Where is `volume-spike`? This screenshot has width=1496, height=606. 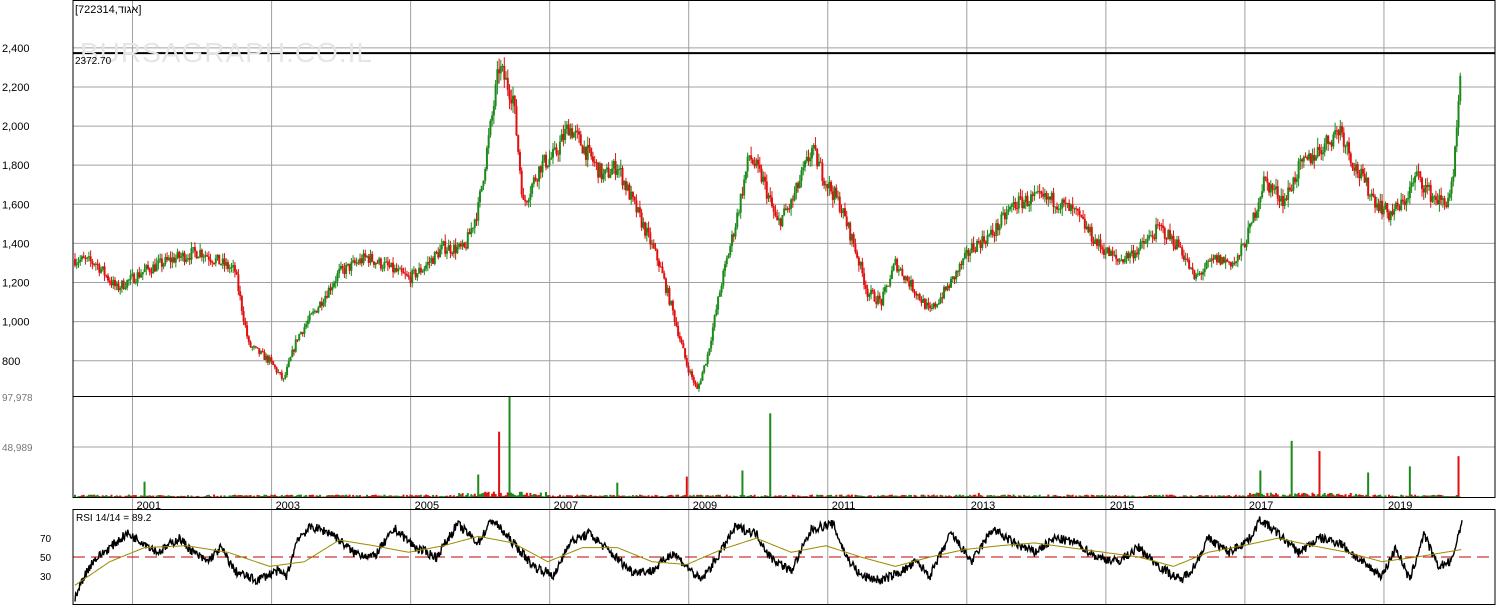
volume-spike is located at coordinates (770, 455).